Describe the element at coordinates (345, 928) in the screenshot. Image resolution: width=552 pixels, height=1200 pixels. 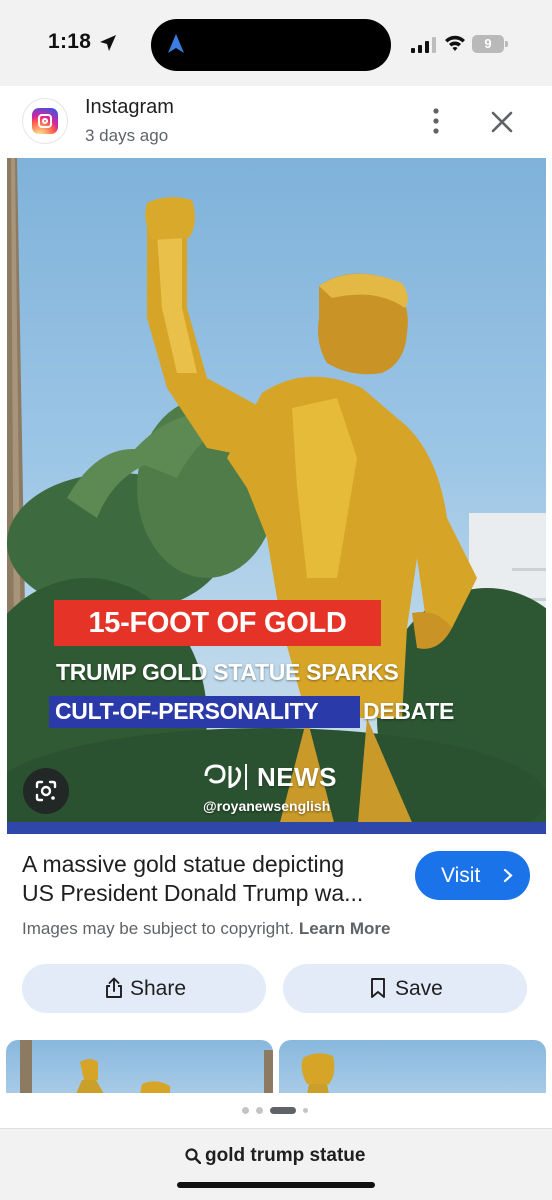
I see `learn-more-link: Learn More` at that location.